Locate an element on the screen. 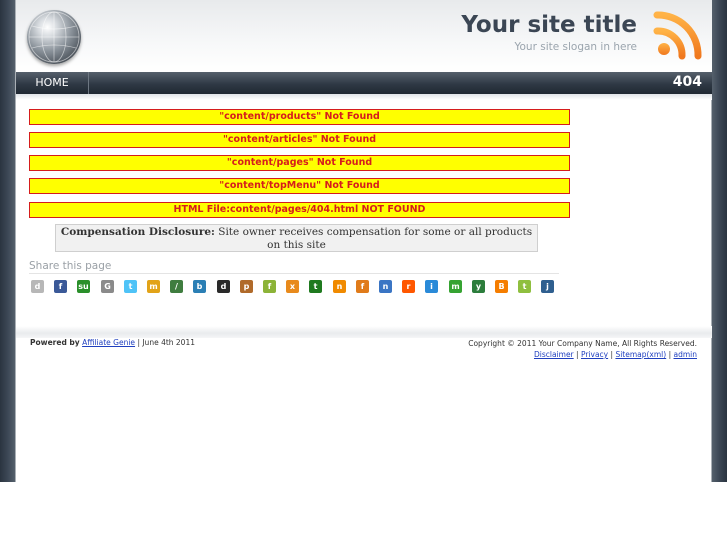 The image size is (727, 545). stumbleupon-icon: su is located at coordinates (83, 286).